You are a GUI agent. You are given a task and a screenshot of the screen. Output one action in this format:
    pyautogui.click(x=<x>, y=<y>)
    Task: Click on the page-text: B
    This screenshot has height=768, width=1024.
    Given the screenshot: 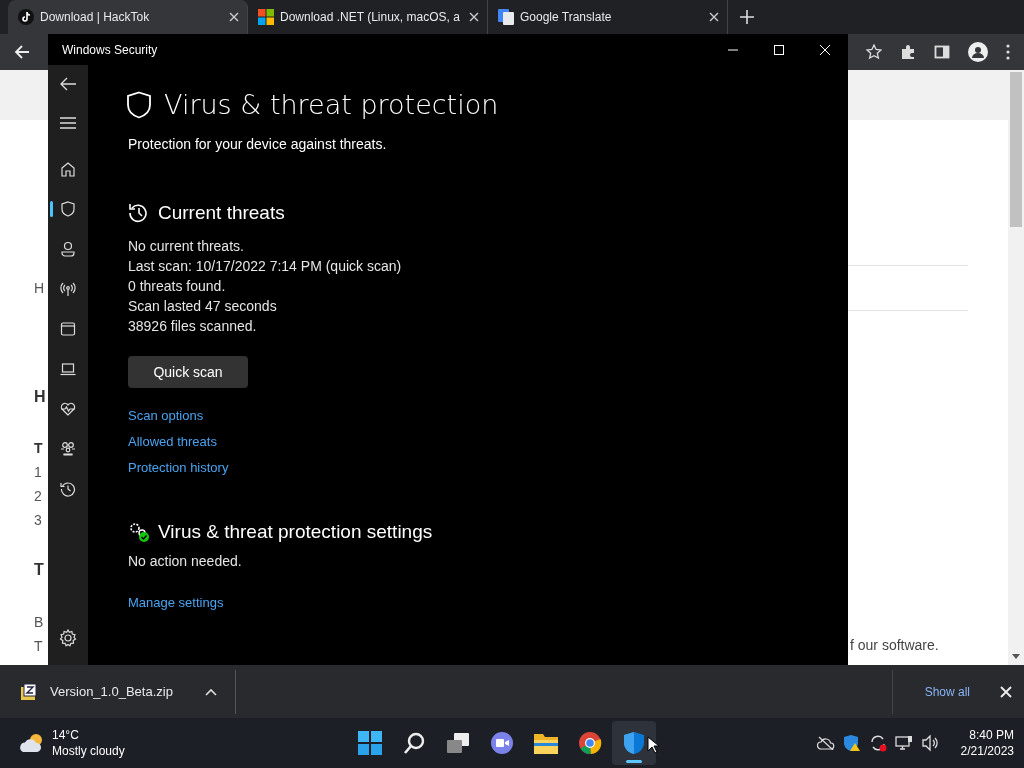 What is the action you would take?
    pyautogui.click(x=39, y=622)
    